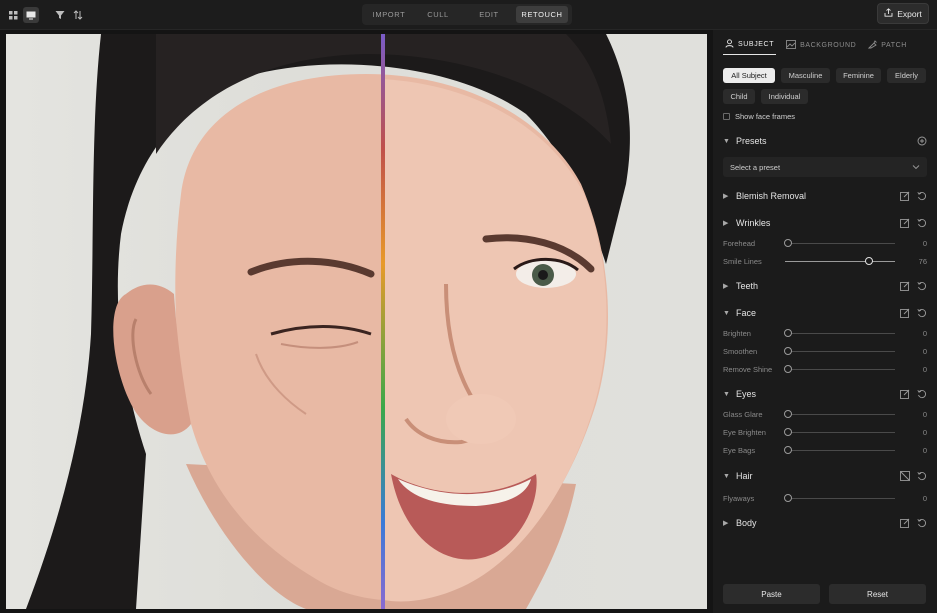 The width and height of the screenshot is (937, 613). Describe the element at coordinates (746, 523) in the screenshot. I see `body-title: Body` at that location.